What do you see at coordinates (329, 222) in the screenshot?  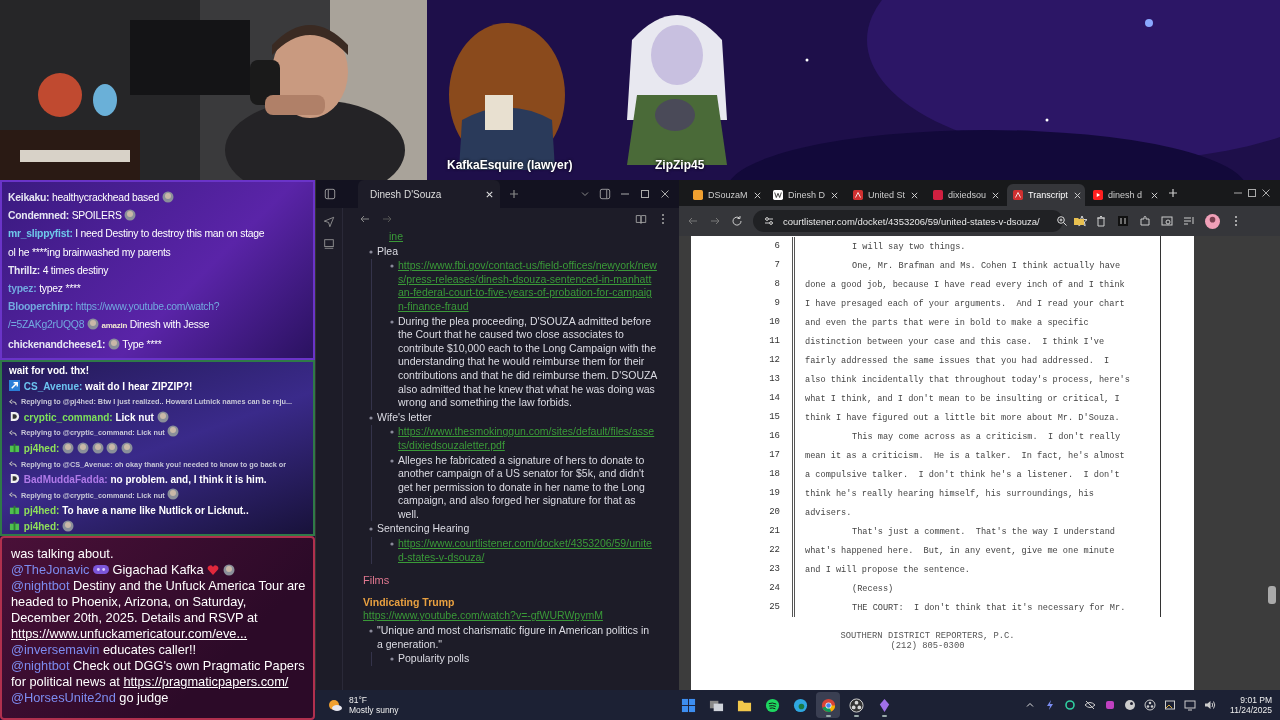 I see `send-icon` at bounding box center [329, 222].